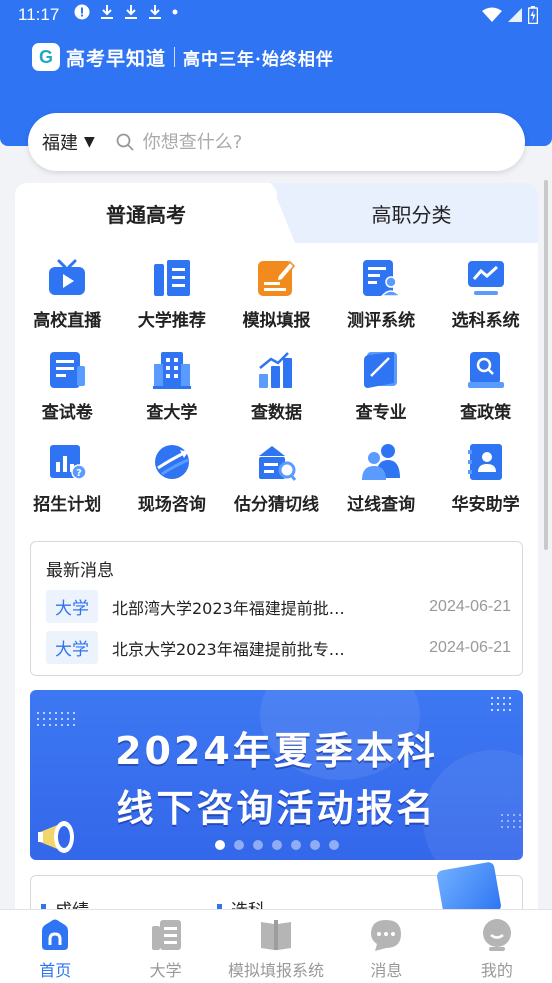 This screenshot has height=983, width=552. What do you see at coordinates (411, 214) in the screenshot?
I see `tab-label: 高职分类` at bounding box center [411, 214].